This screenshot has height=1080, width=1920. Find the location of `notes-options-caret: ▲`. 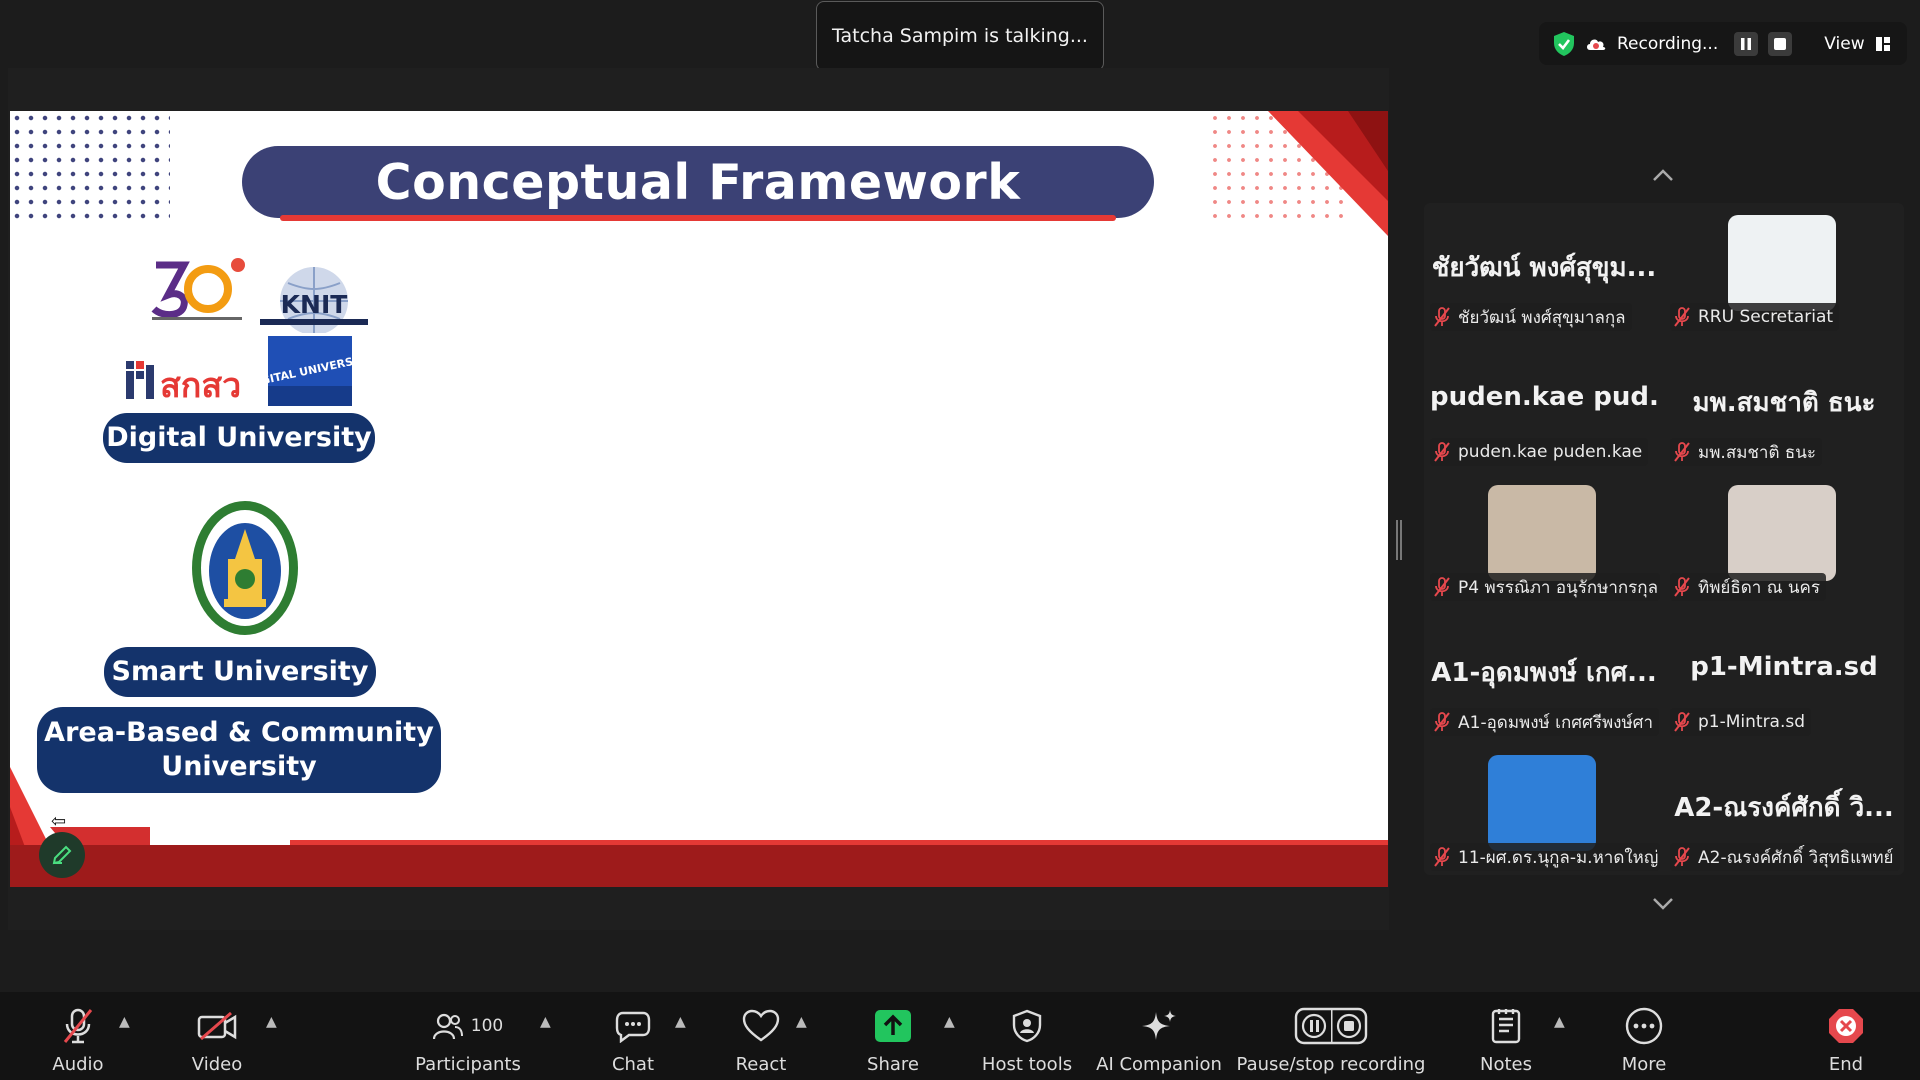

notes-options-caret: ▲ is located at coordinates (1559, 1022).